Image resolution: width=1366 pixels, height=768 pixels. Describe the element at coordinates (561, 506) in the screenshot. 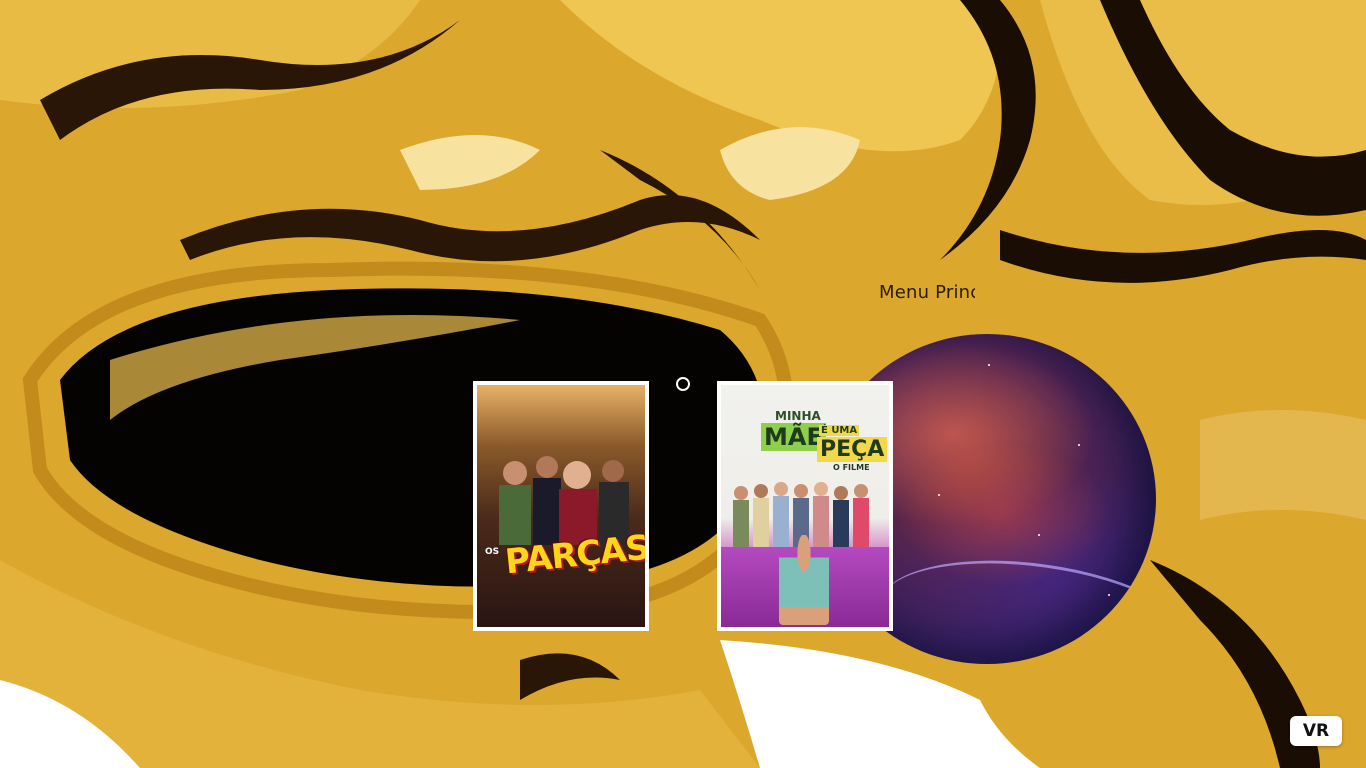

I see `movie-poster-os-parcas: OS PARÇAS` at that location.